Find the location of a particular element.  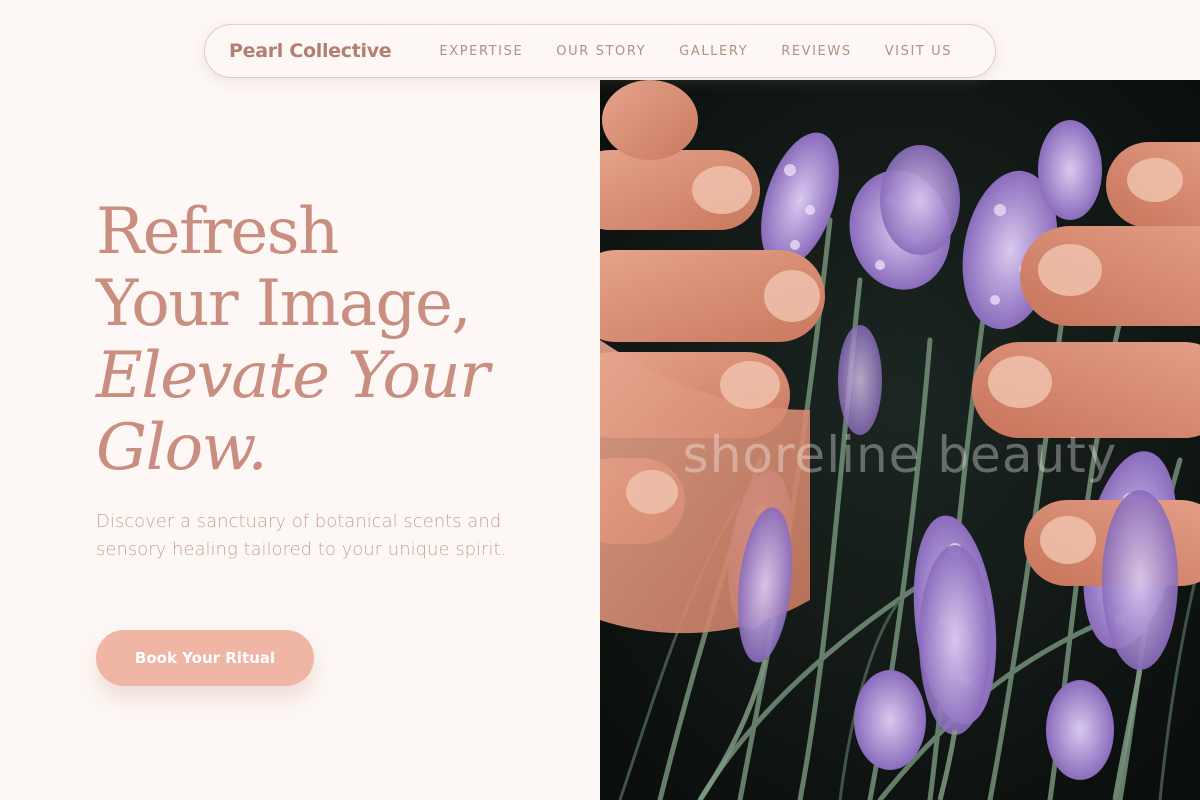

headline-line-3: Elevate Your is located at coordinates (293, 376).